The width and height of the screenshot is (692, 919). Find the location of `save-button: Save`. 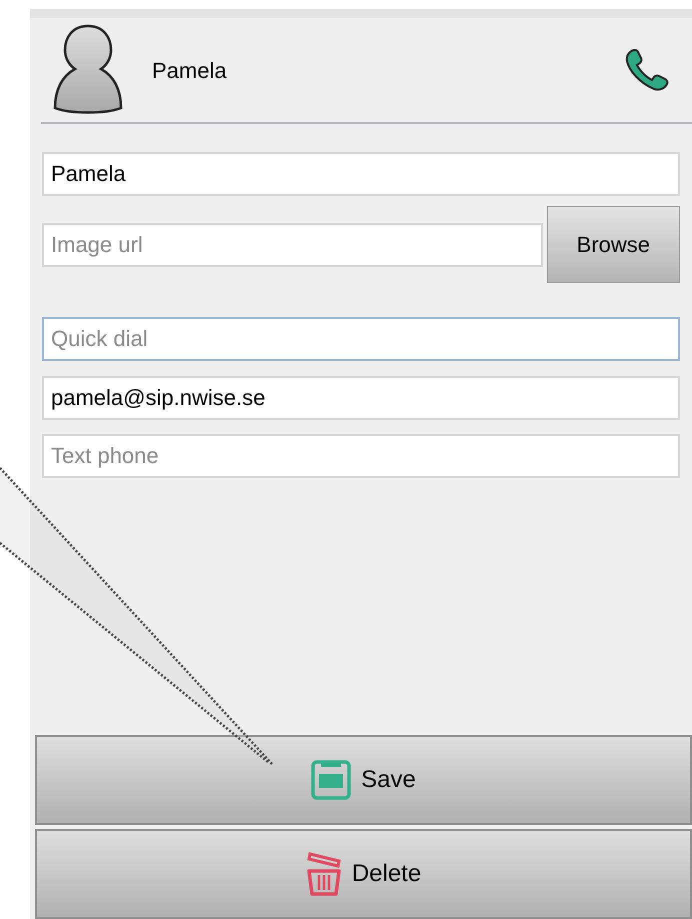

save-button: Save is located at coordinates (363, 780).